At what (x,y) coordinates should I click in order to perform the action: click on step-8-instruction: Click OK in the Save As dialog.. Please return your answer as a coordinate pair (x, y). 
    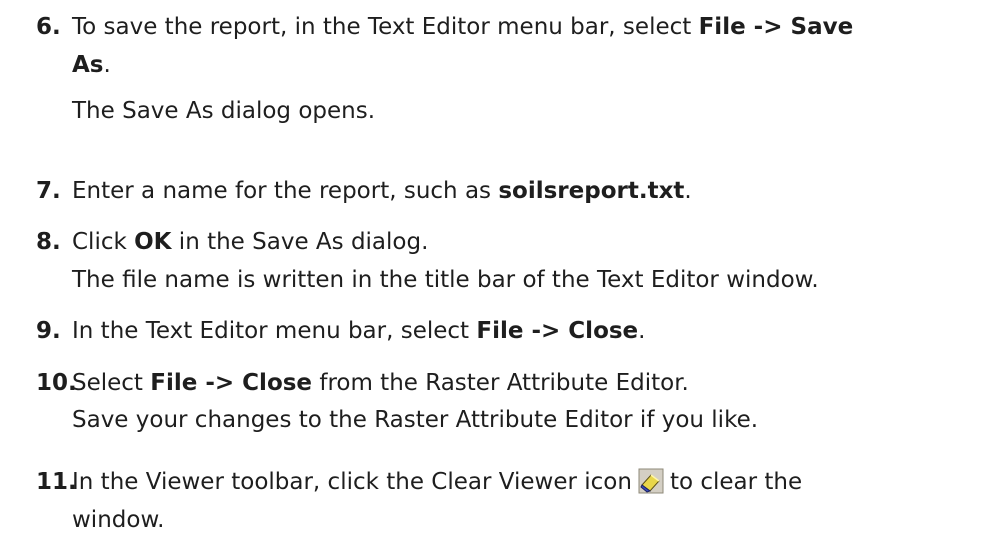
    Looking at the image, I should click on (522, 242).